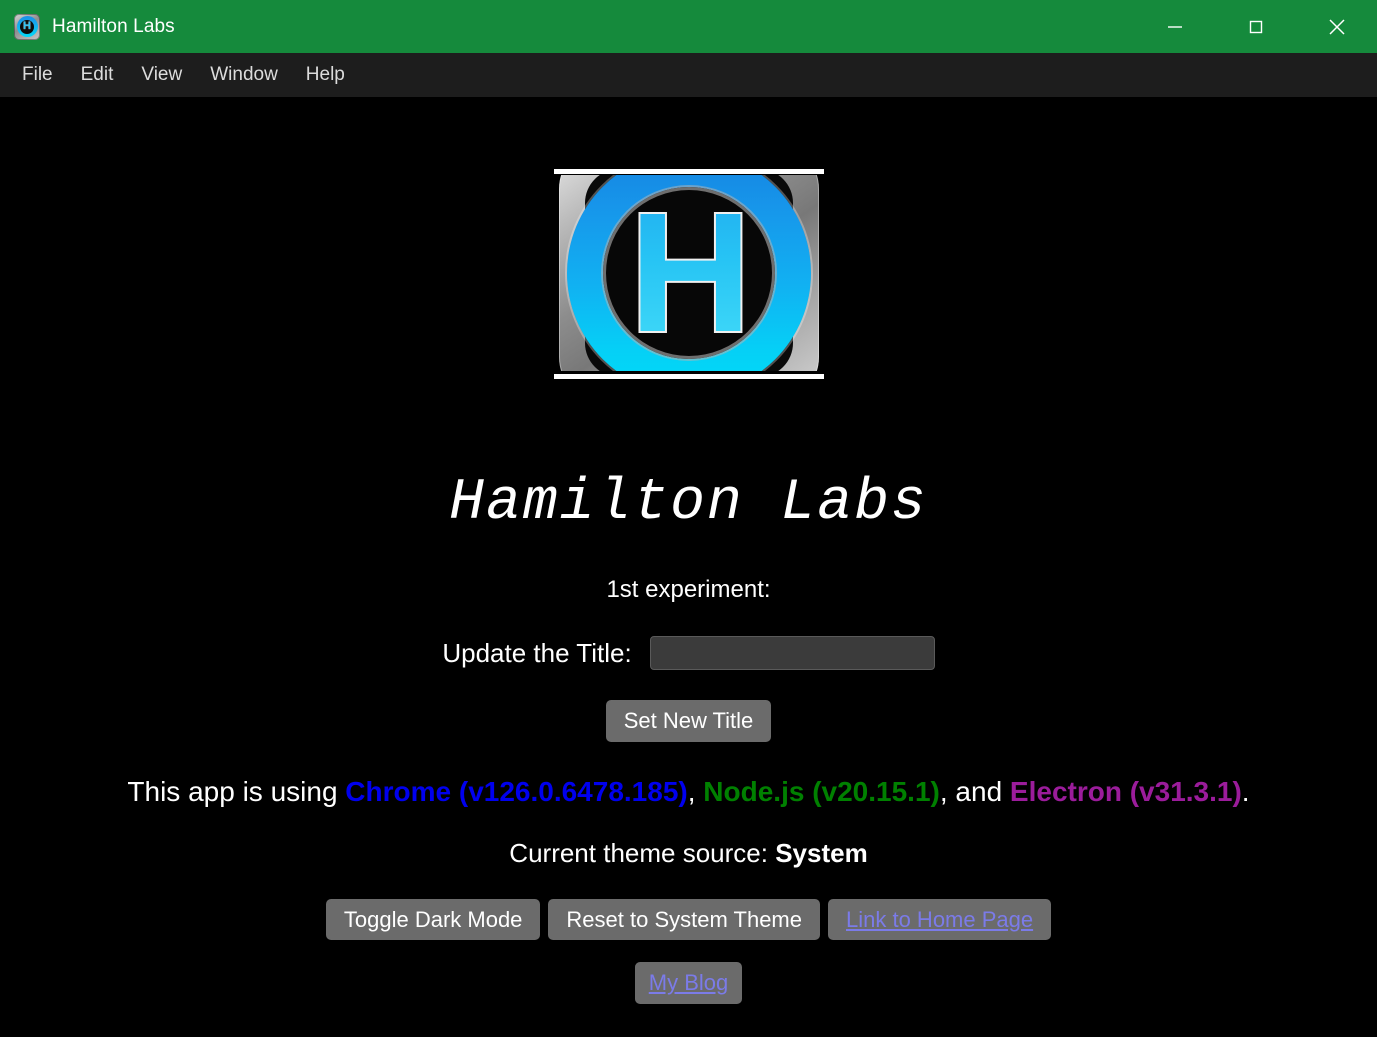 Image resolution: width=1377 pixels, height=1037 pixels. I want to click on minimize-button, so click(1174, 26).